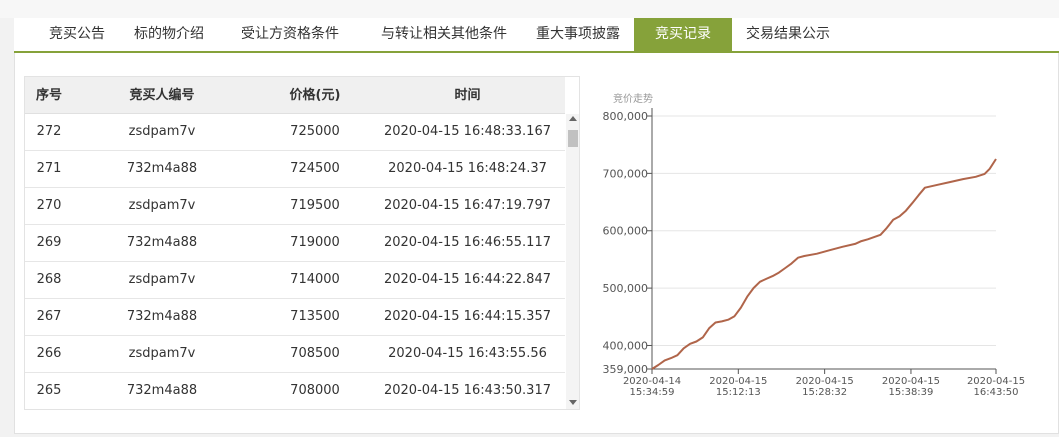 The image size is (1059, 437). I want to click on cell-price: 719500, so click(315, 205).